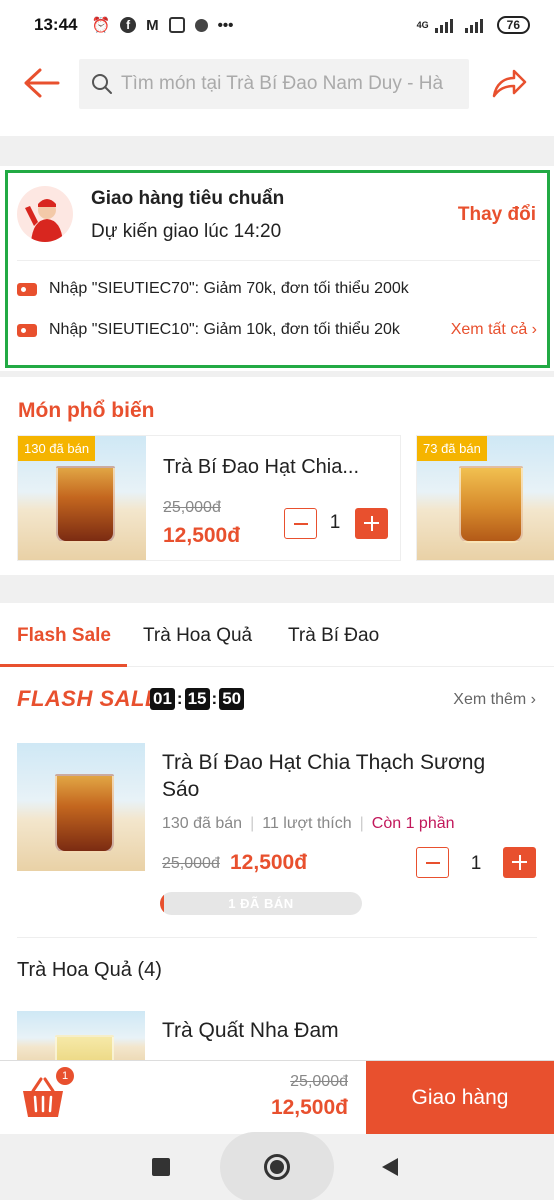 The height and width of the screenshot is (1200, 554). I want to click on countdown-timer: 01 : 15 : 50, so click(197, 699).